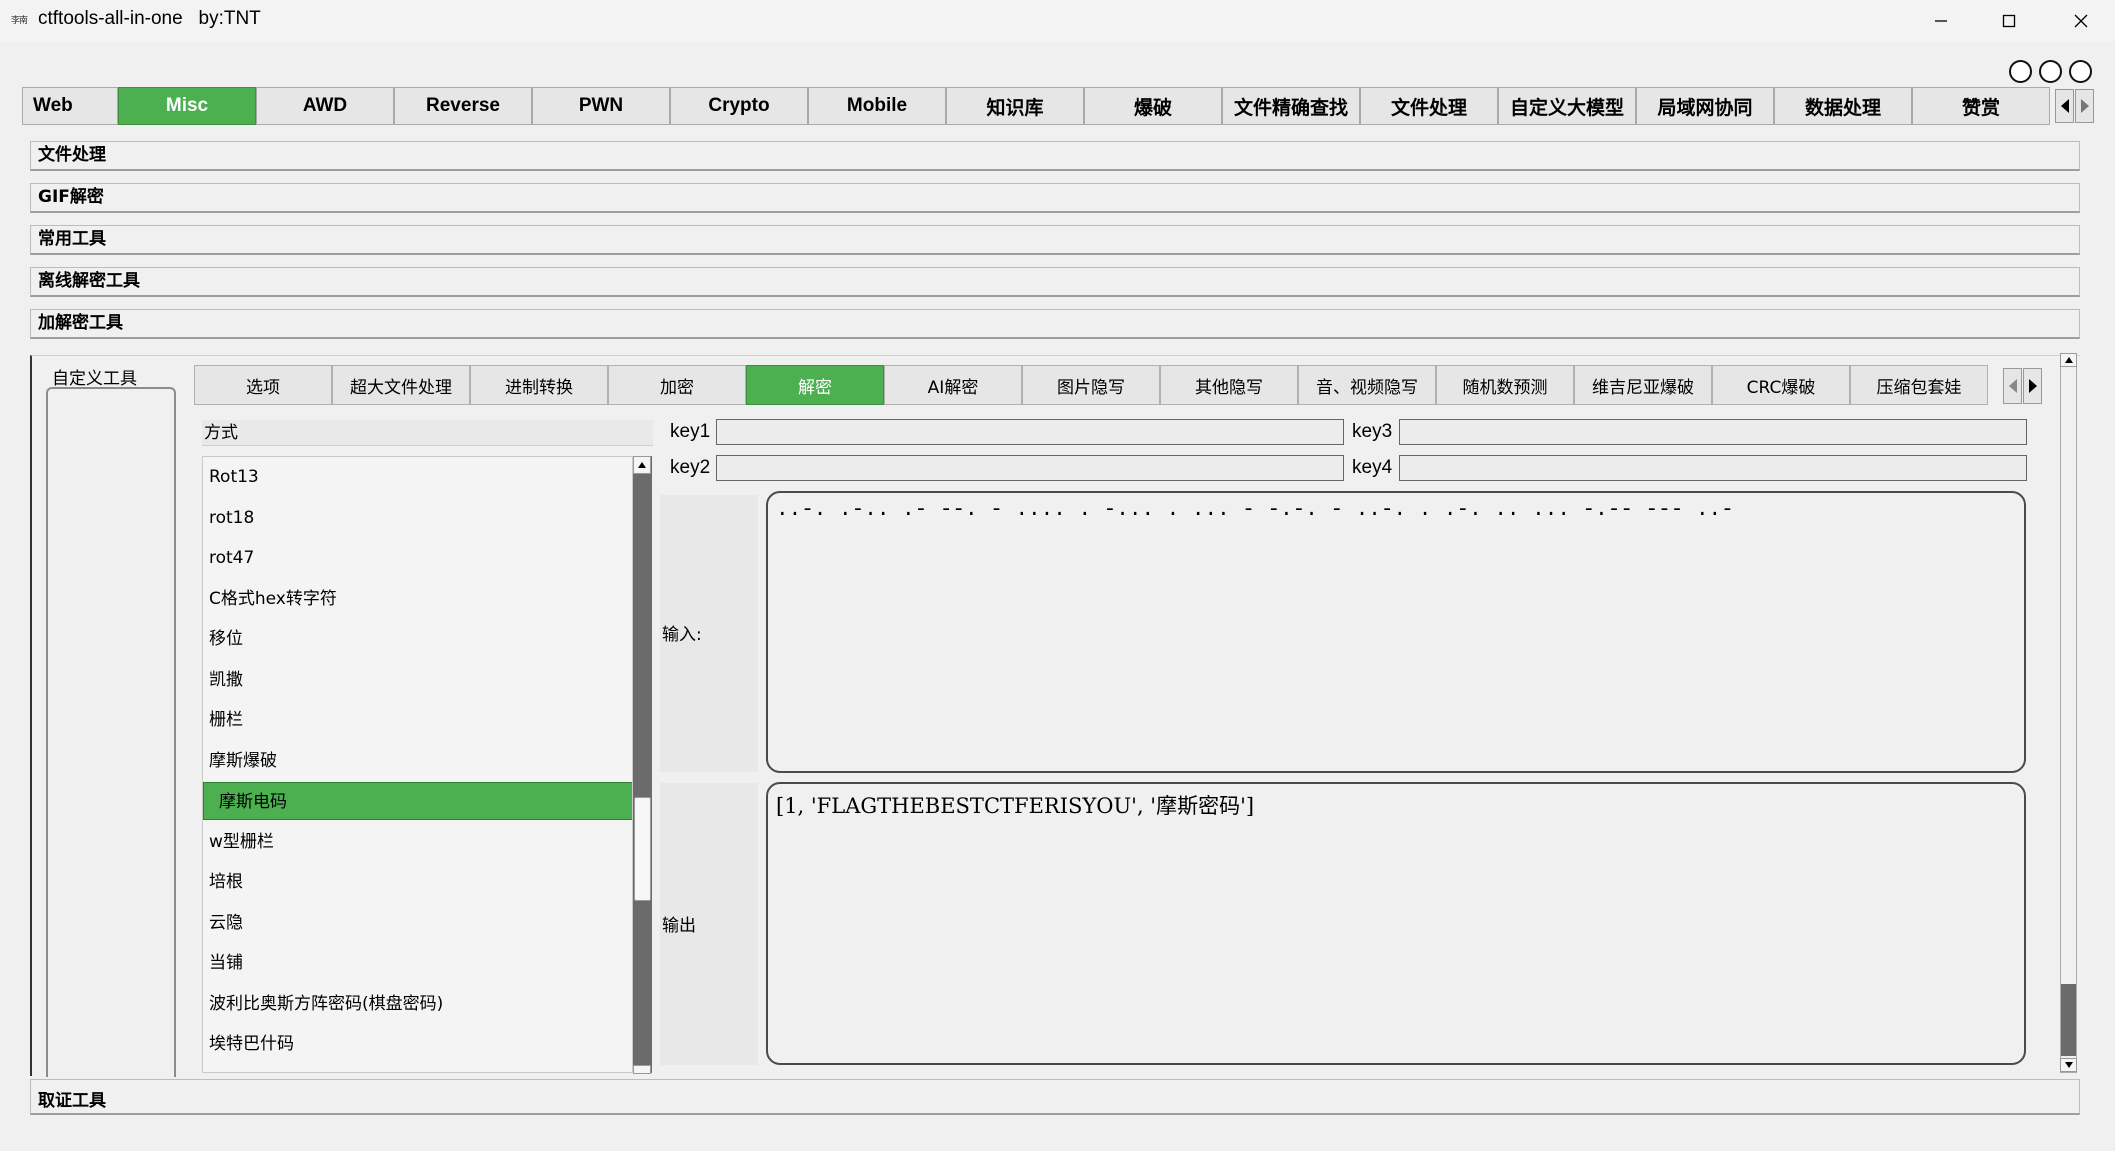  What do you see at coordinates (417, 963) in the screenshot?
I see `list-item: 当铺` at bounding box center [417, 963].